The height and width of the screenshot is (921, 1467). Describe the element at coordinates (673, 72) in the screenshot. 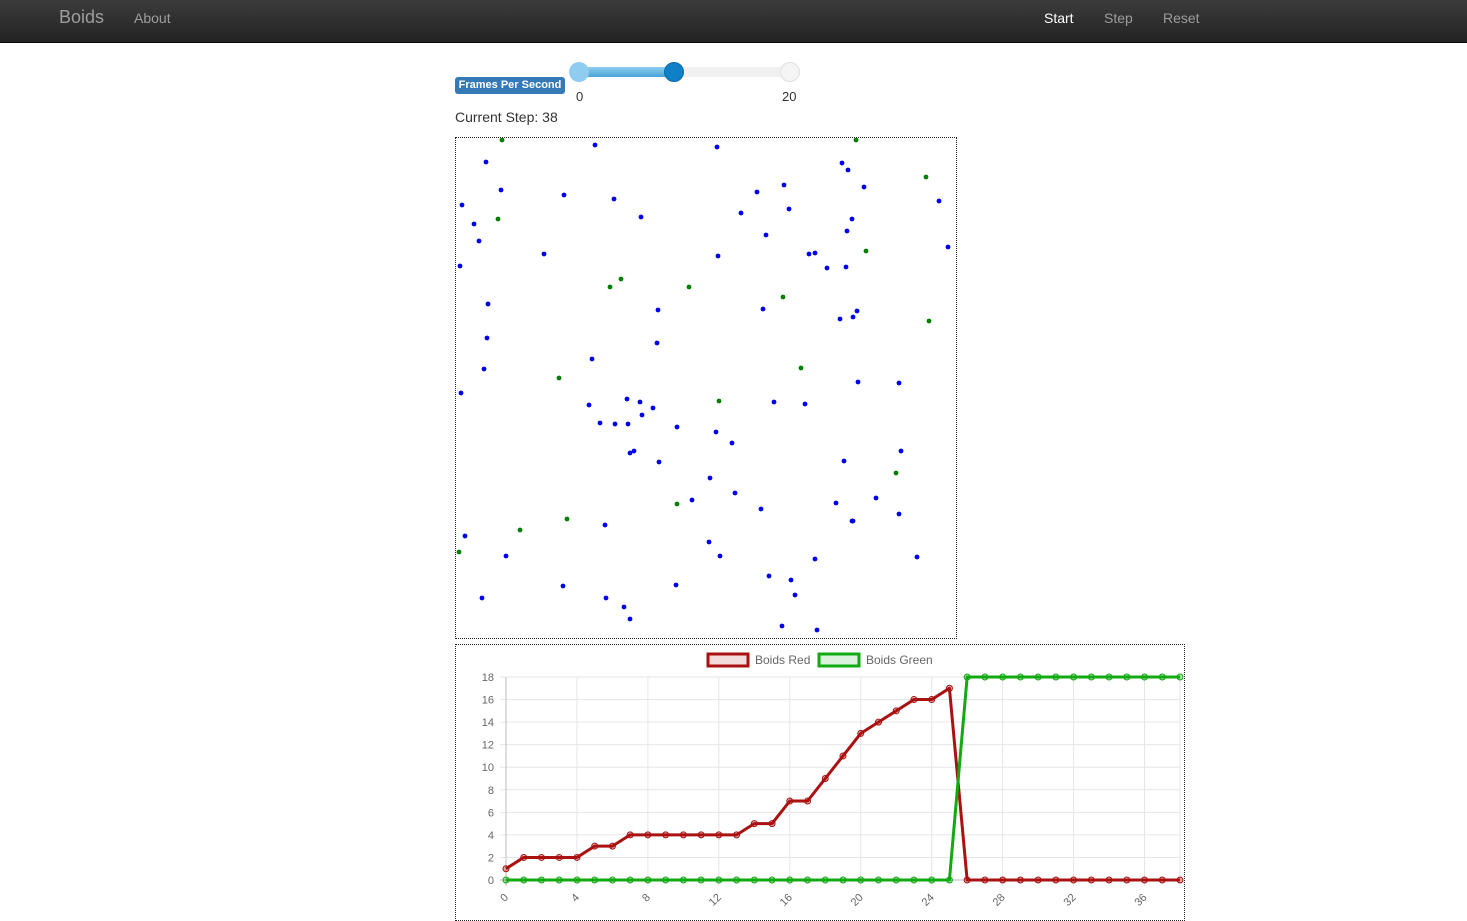

I see `fps-slider-handle` at that location.